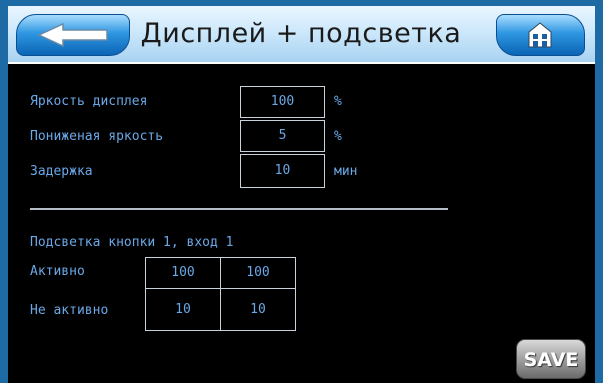  Describe the element at coordinates (132, 242) in the screenshot. I see `backlight-section-title: Подсветка кнопки 1, вход 1` at that location.